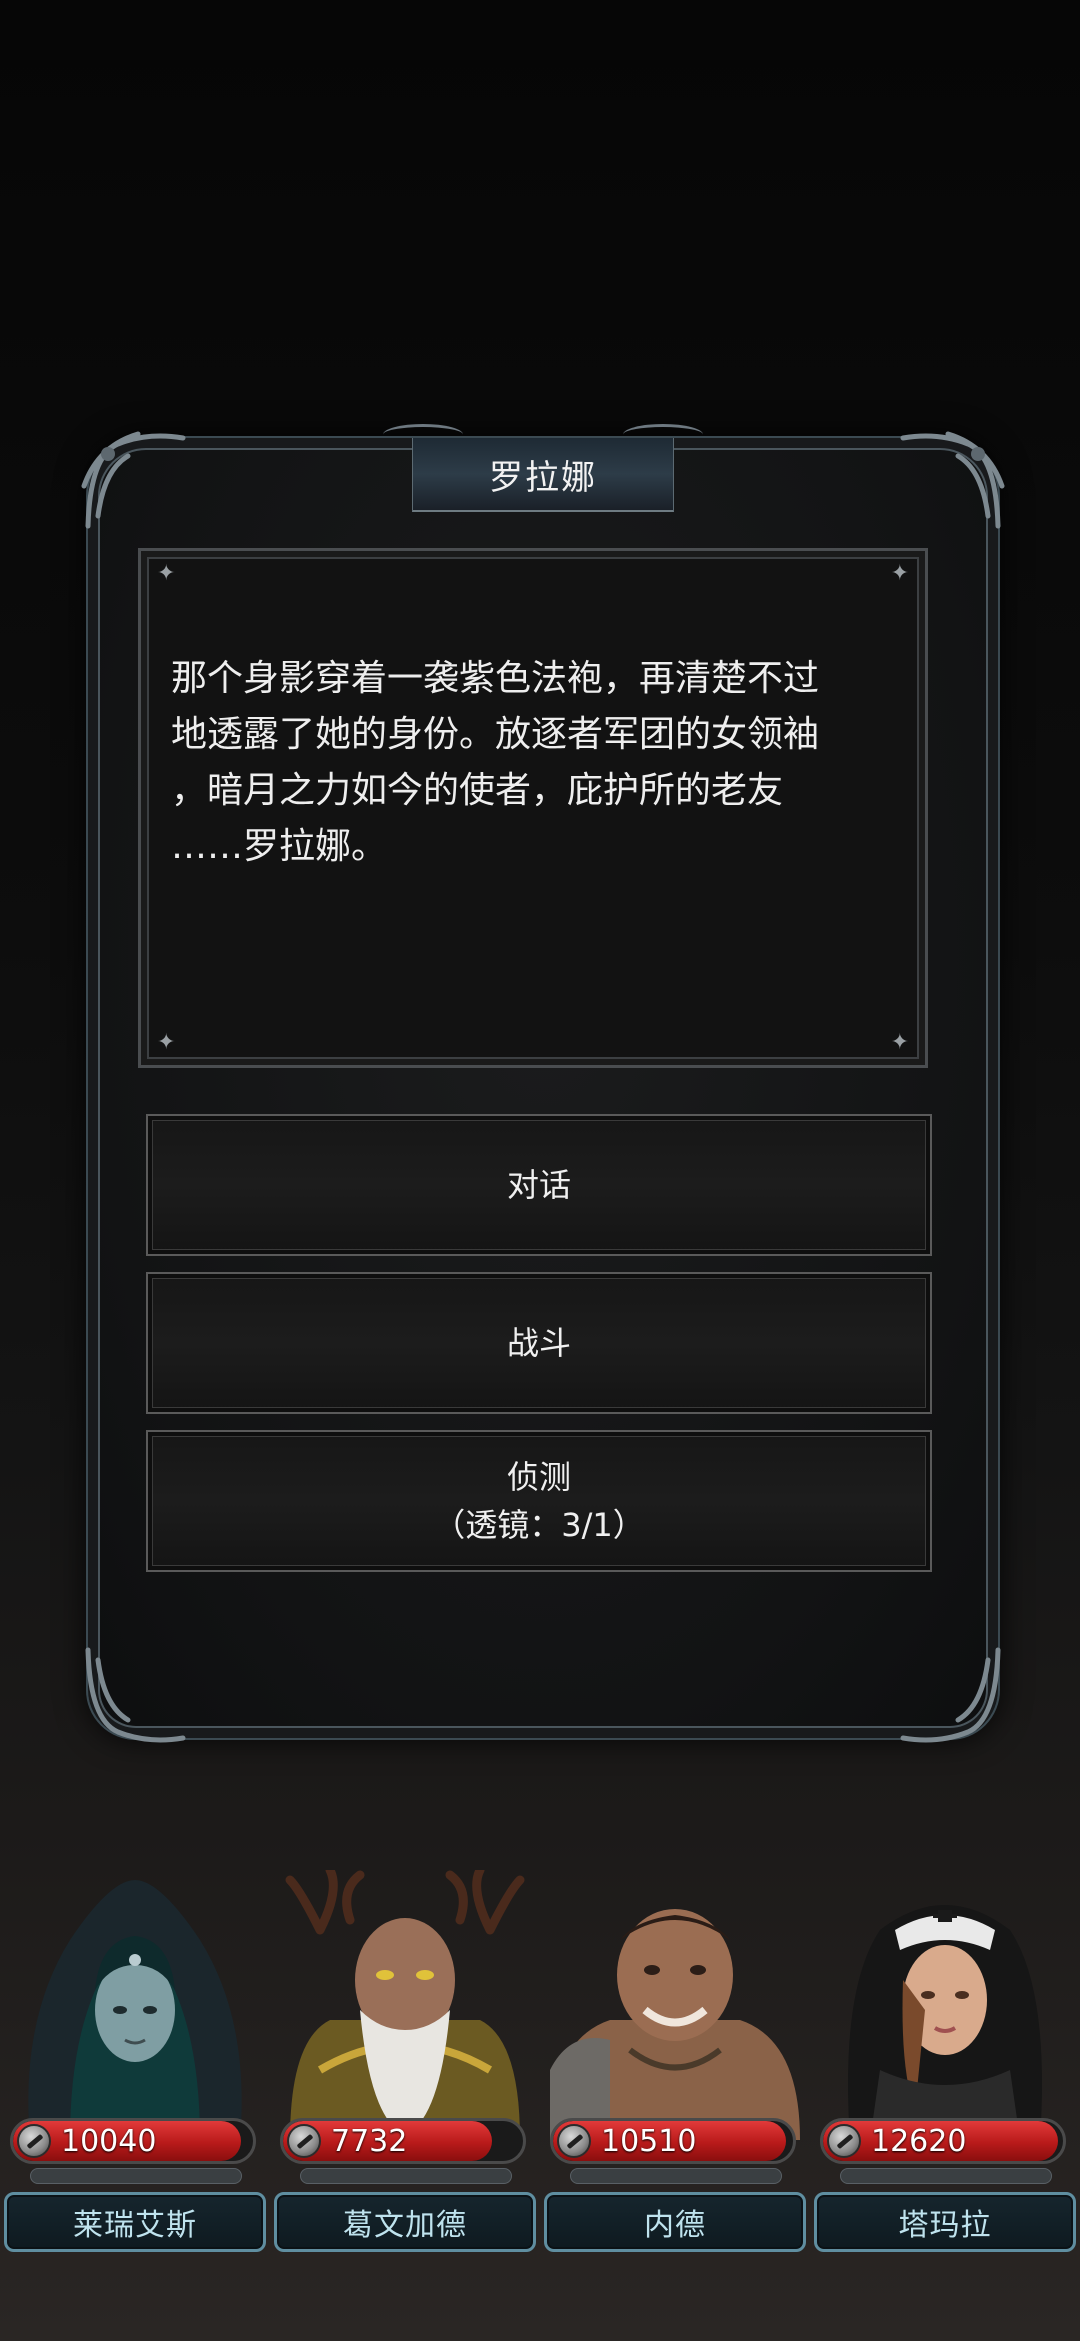  I want to click on hp-value: 7732, so click(369, 2141).